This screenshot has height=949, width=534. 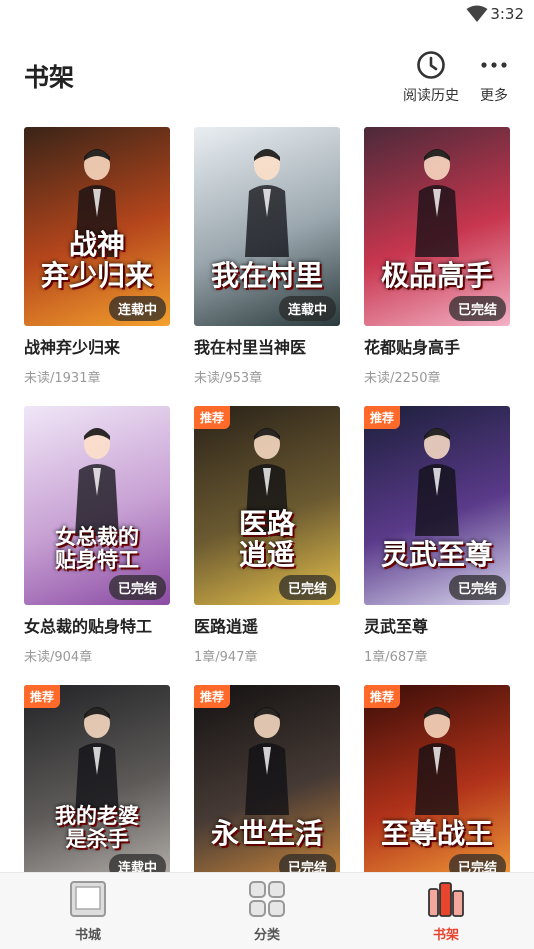 I want to click on book-cover: 我在村里连载中, so click(x=267, y=226).